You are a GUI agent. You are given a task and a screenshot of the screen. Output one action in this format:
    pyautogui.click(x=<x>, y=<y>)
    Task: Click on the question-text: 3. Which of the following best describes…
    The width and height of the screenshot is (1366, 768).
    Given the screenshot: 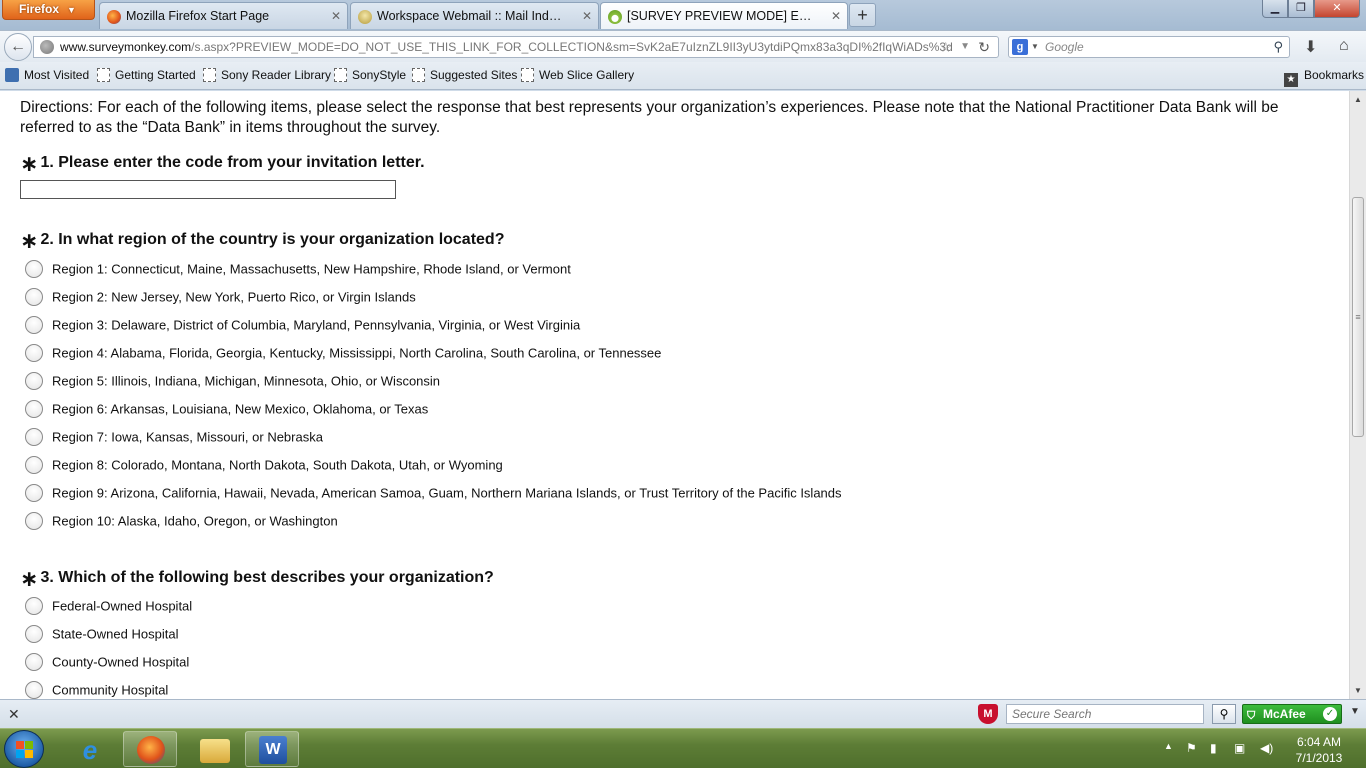 What is the action you would take?
    pyautogui.click(x=267, y=577)
    